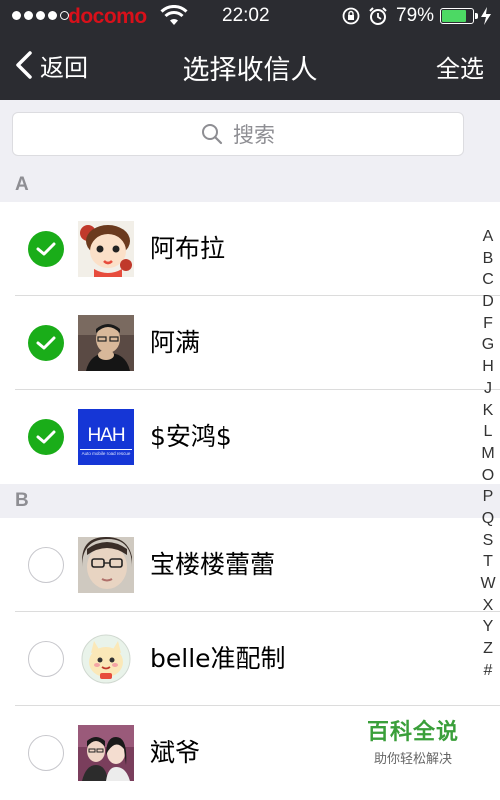 This screenshot has height=800, width=500. What do you see at coordinates (175, 342) in the screenshot?
I see `contact-name: 阿满` at bounding box center [175, 342].